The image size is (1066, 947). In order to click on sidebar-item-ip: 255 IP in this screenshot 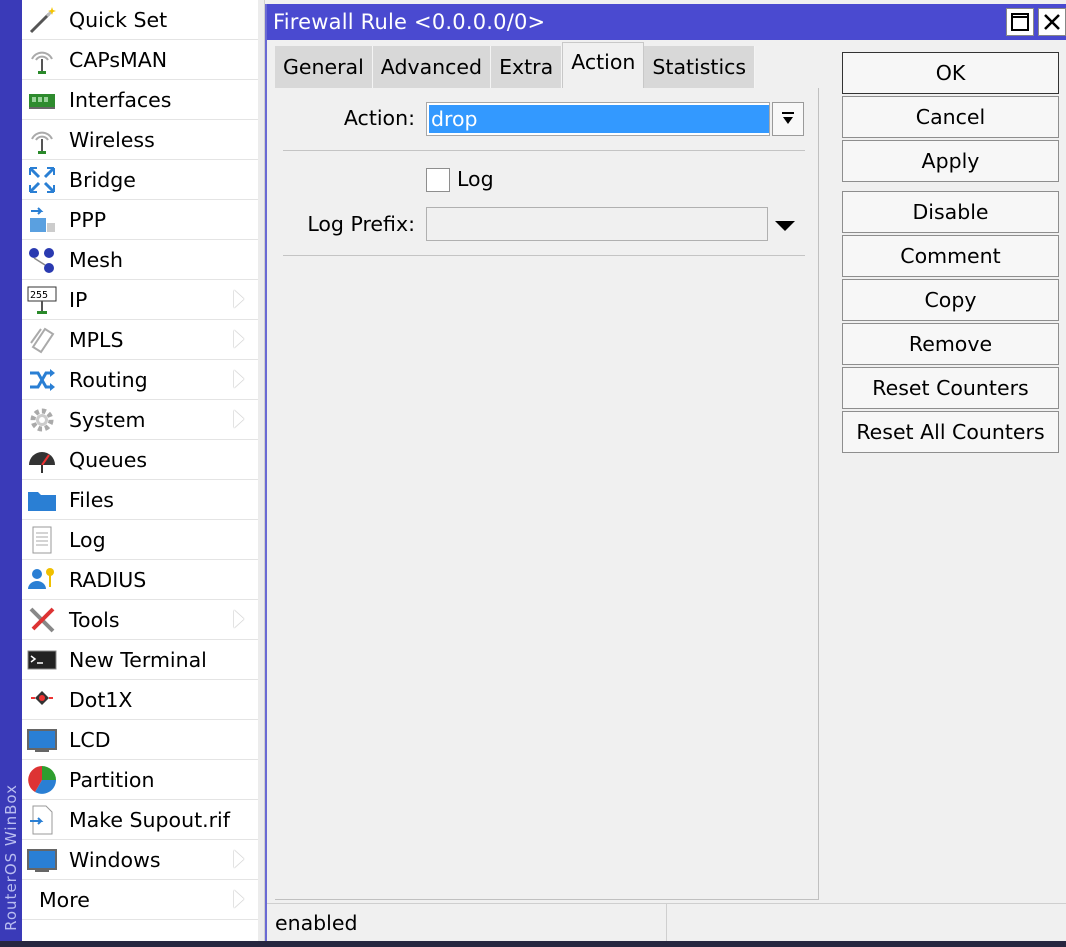, I will do `click(140, 300)`.